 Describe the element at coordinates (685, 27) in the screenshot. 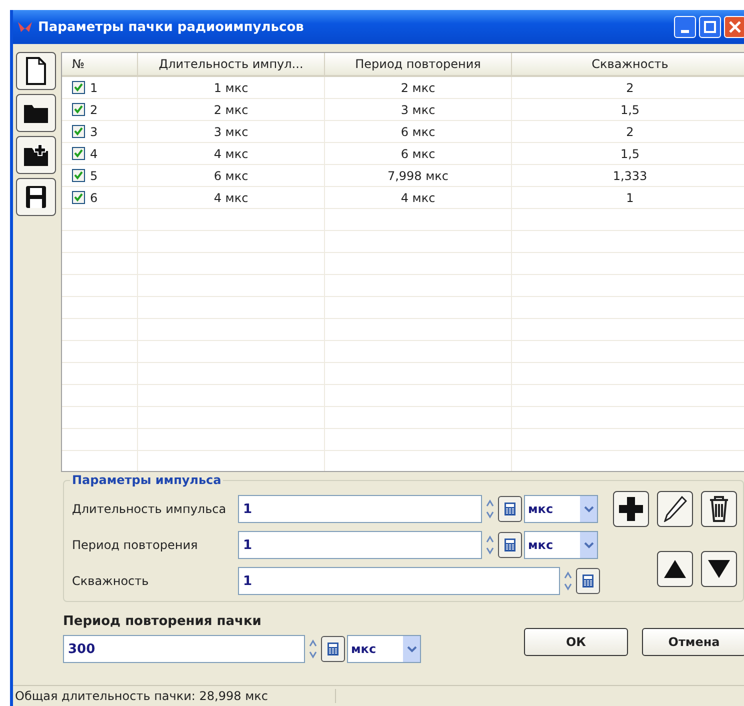

I see `minimize-button` at that location.